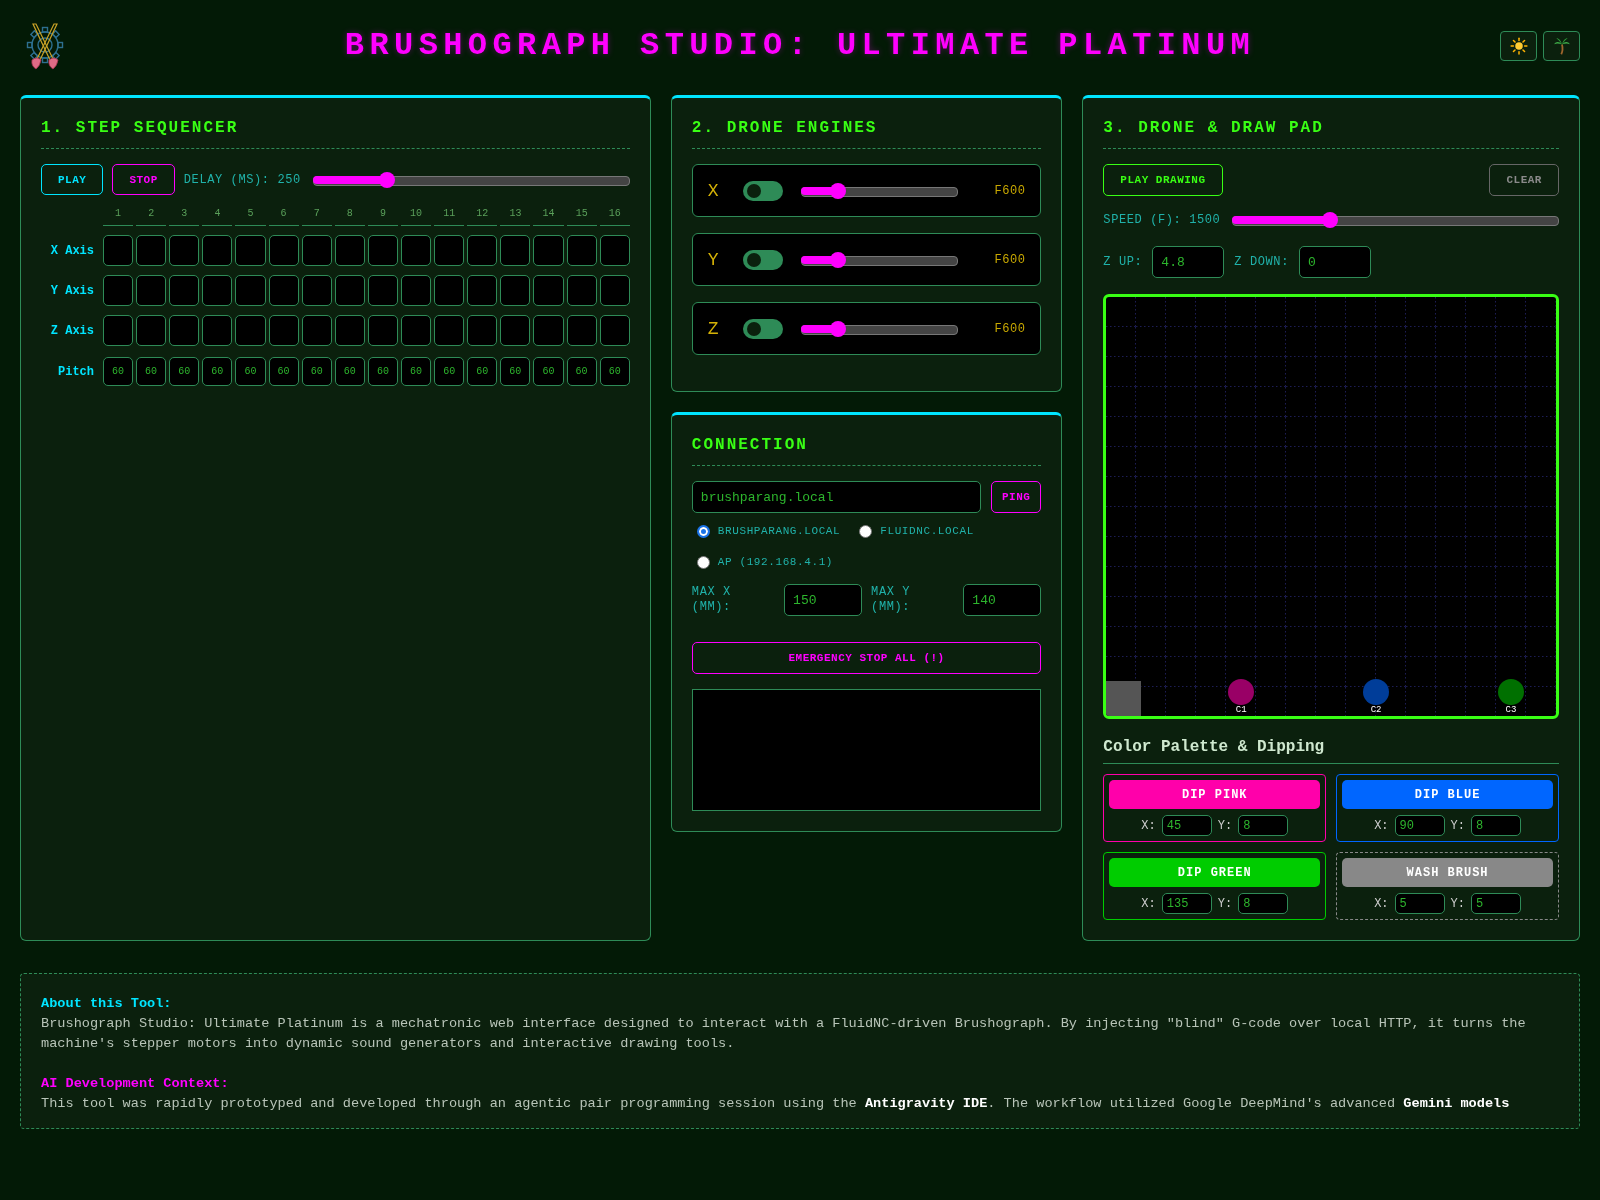  What do you see at coordinates (1518, 45) in the screenshot?
I see `sun-button` at bounding box center [1518, 45].